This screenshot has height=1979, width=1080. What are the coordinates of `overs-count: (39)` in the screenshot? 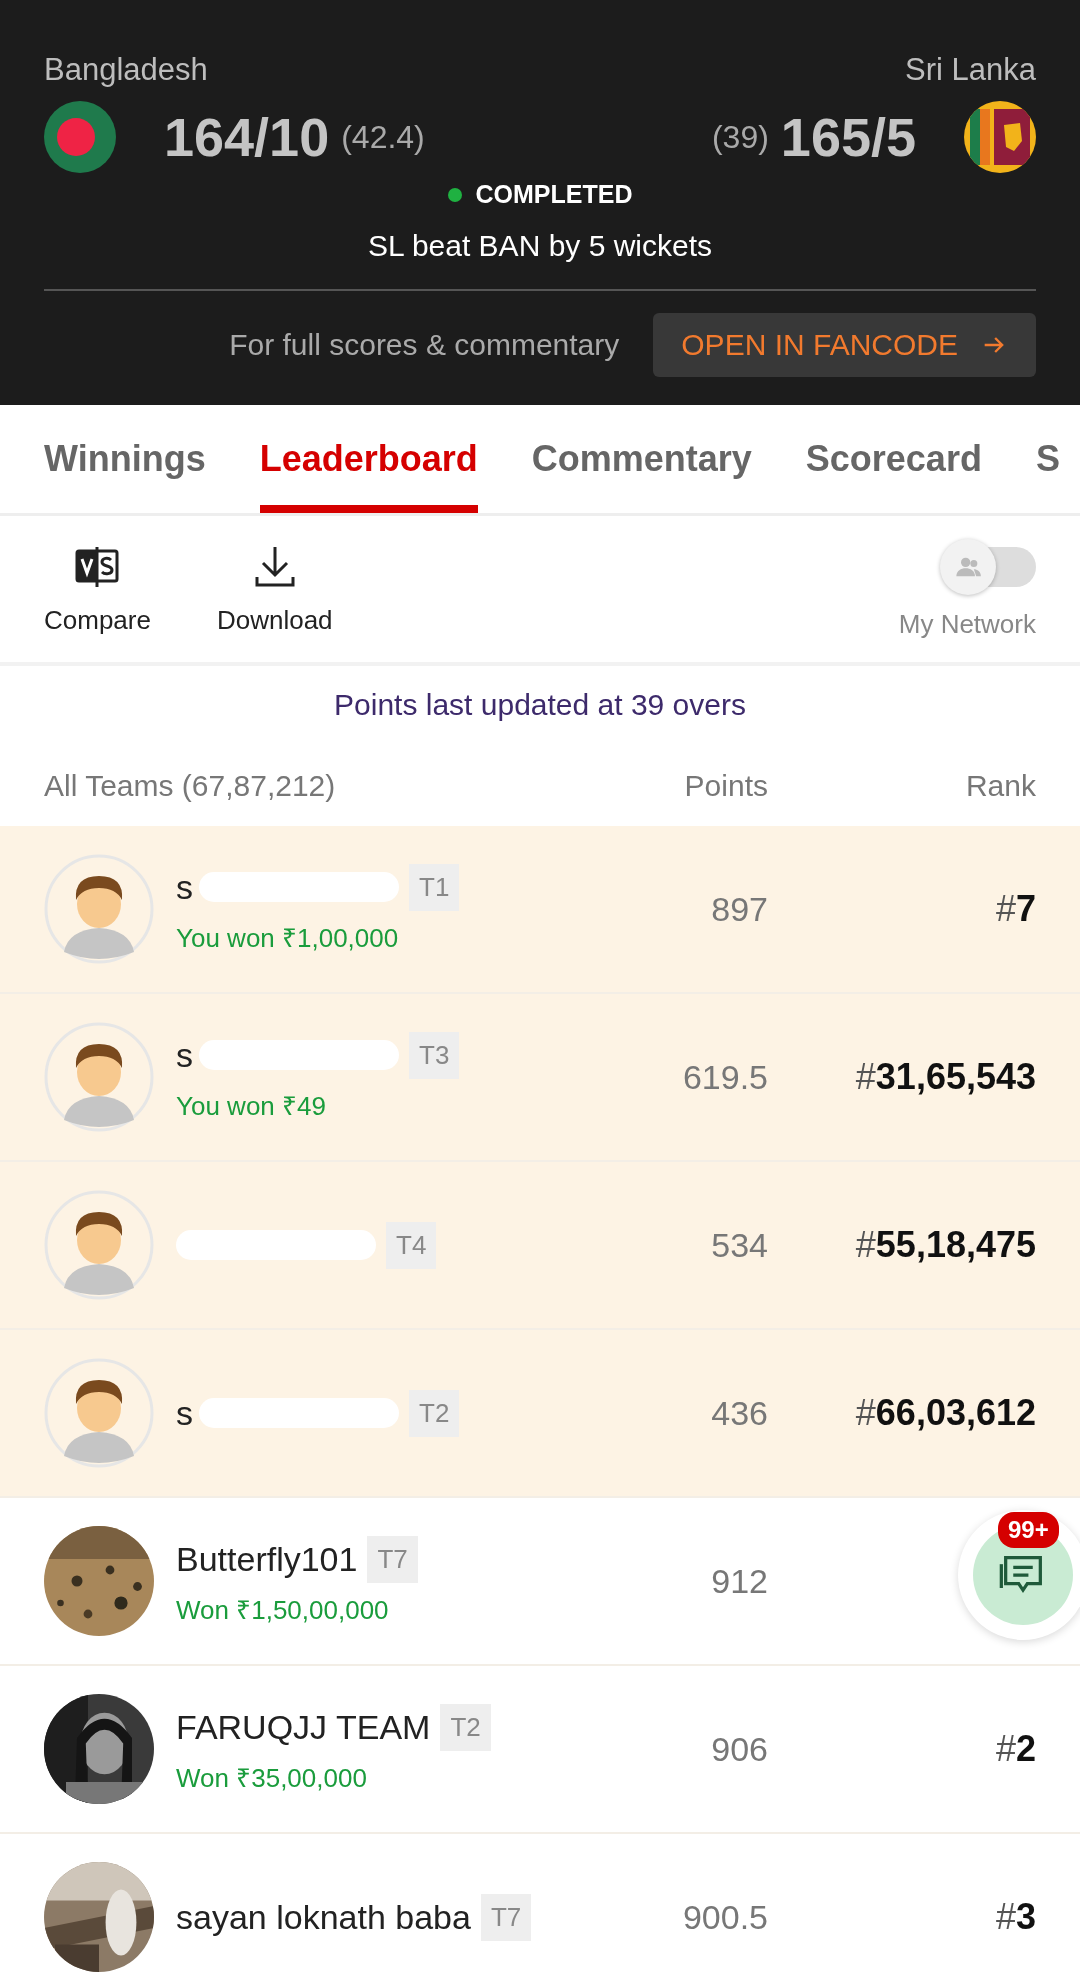 It's located at (740, 137).